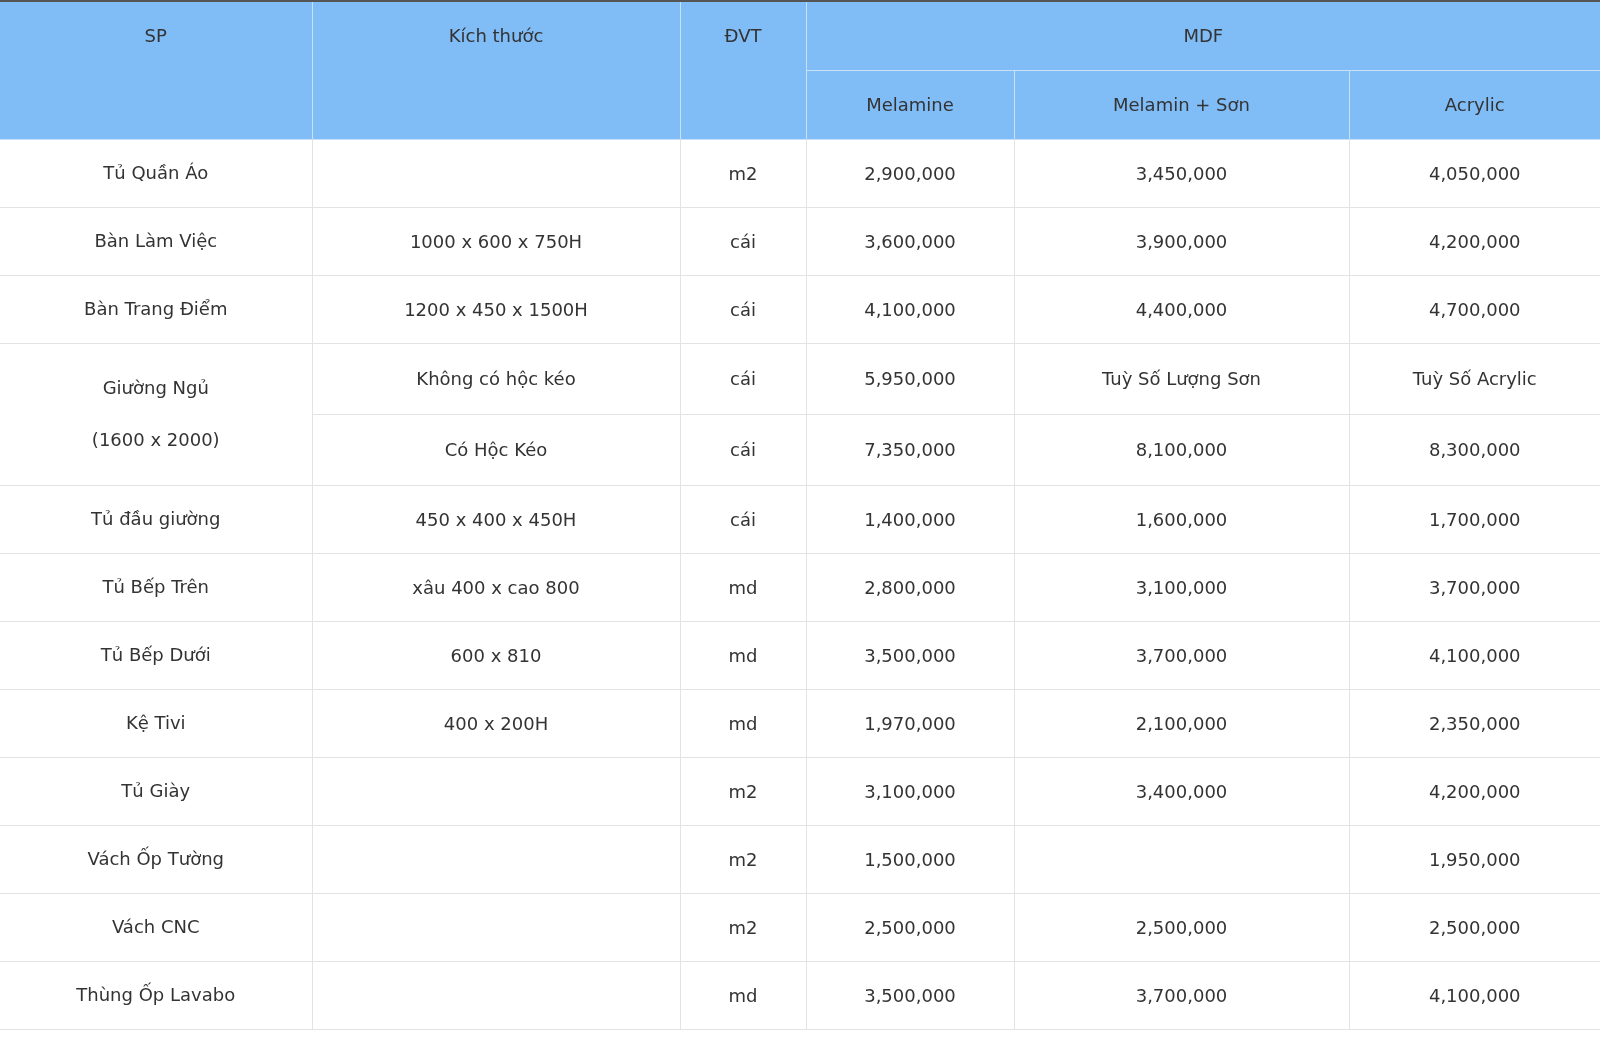  Describe the element at coordinates (156, 173) in the screenshot. I see `product-name: Tủ Quần Áo` at that location.